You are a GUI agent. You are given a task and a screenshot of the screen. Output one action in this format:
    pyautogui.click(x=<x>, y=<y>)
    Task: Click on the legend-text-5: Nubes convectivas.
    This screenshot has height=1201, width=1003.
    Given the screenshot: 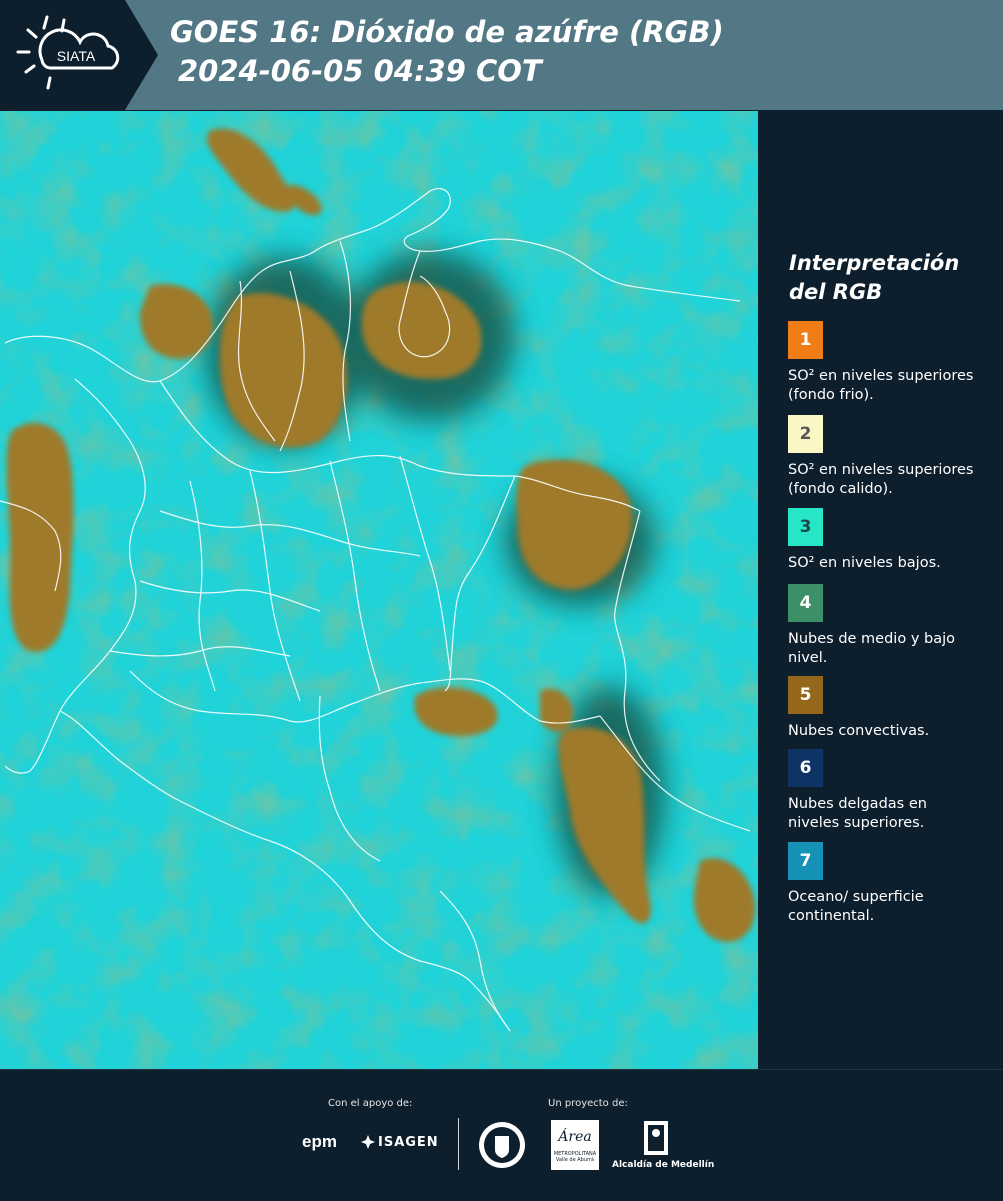 What is the action you would take?
    pyautogui.click(x=859, y=731)
    